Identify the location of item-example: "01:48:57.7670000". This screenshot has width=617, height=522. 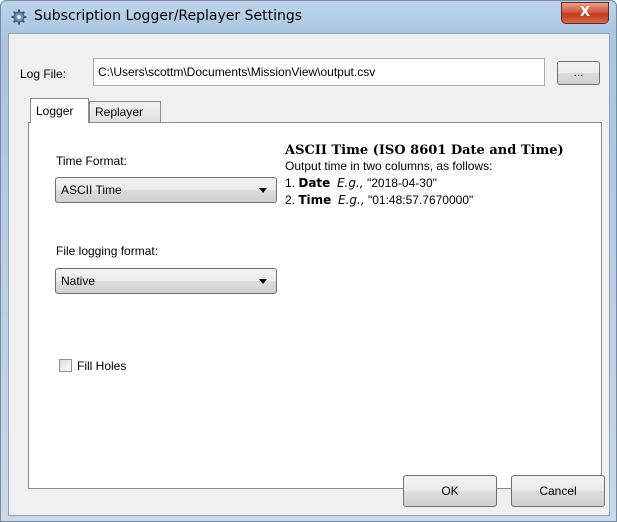
(420, 200).